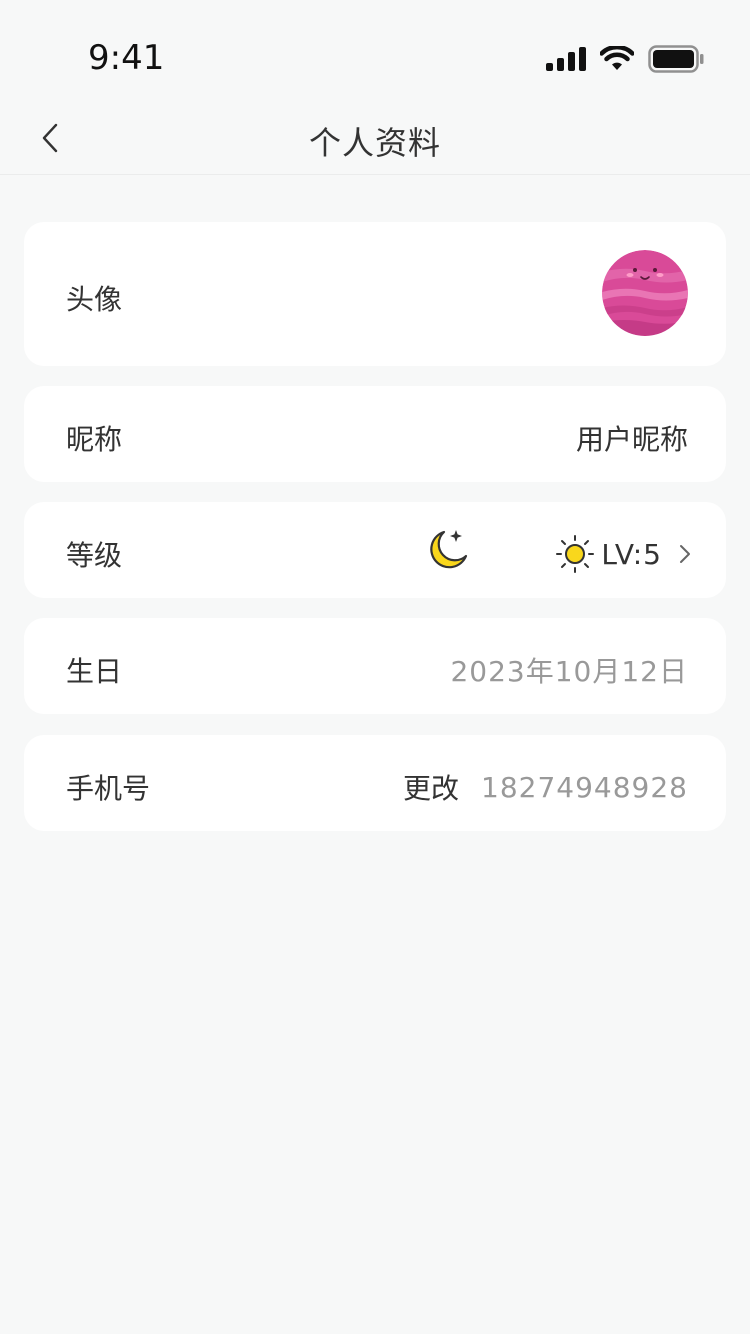  Describe the element at coordinates (569, 671) in the screenshot. I see `birthday-value: 2023年10月12日` at that location.